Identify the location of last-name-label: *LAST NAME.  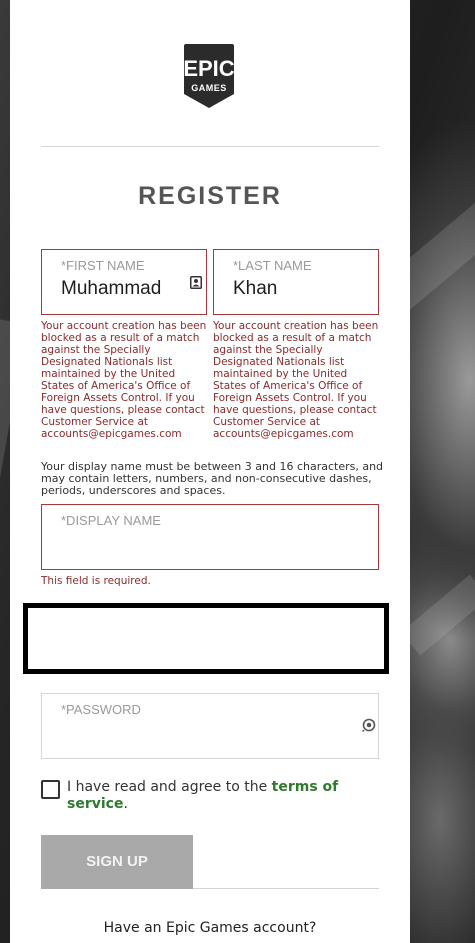
(272, 265).